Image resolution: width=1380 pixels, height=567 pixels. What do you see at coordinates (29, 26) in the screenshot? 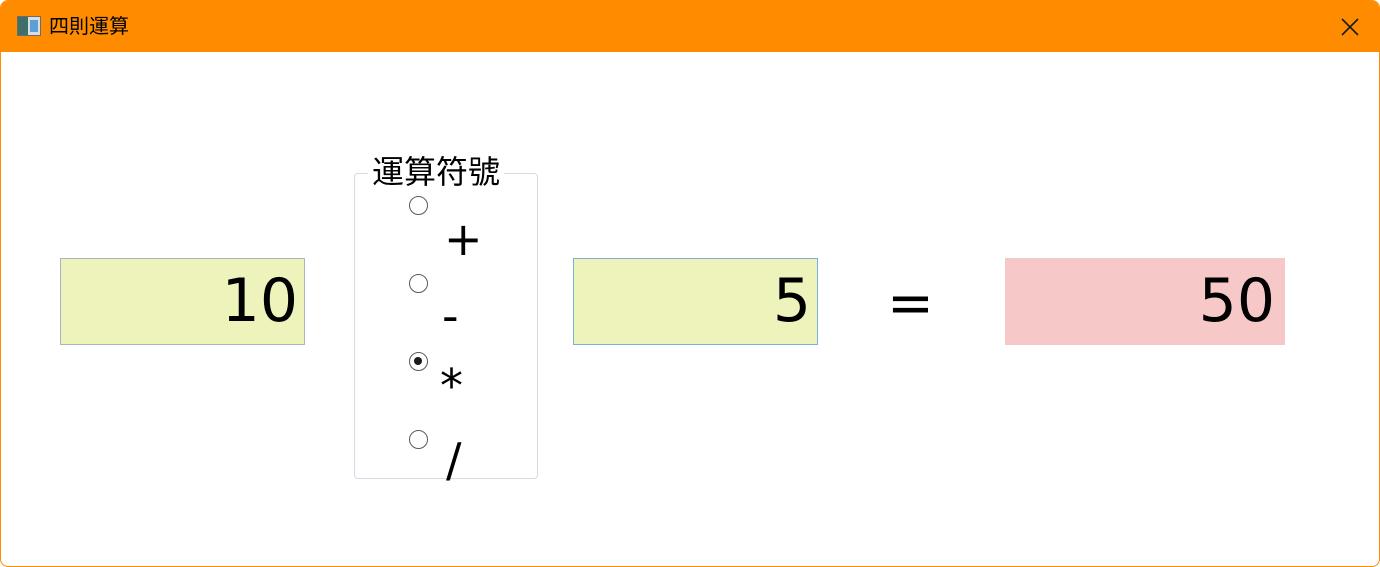
I see `app-icon` at bounding box center [29, 26].